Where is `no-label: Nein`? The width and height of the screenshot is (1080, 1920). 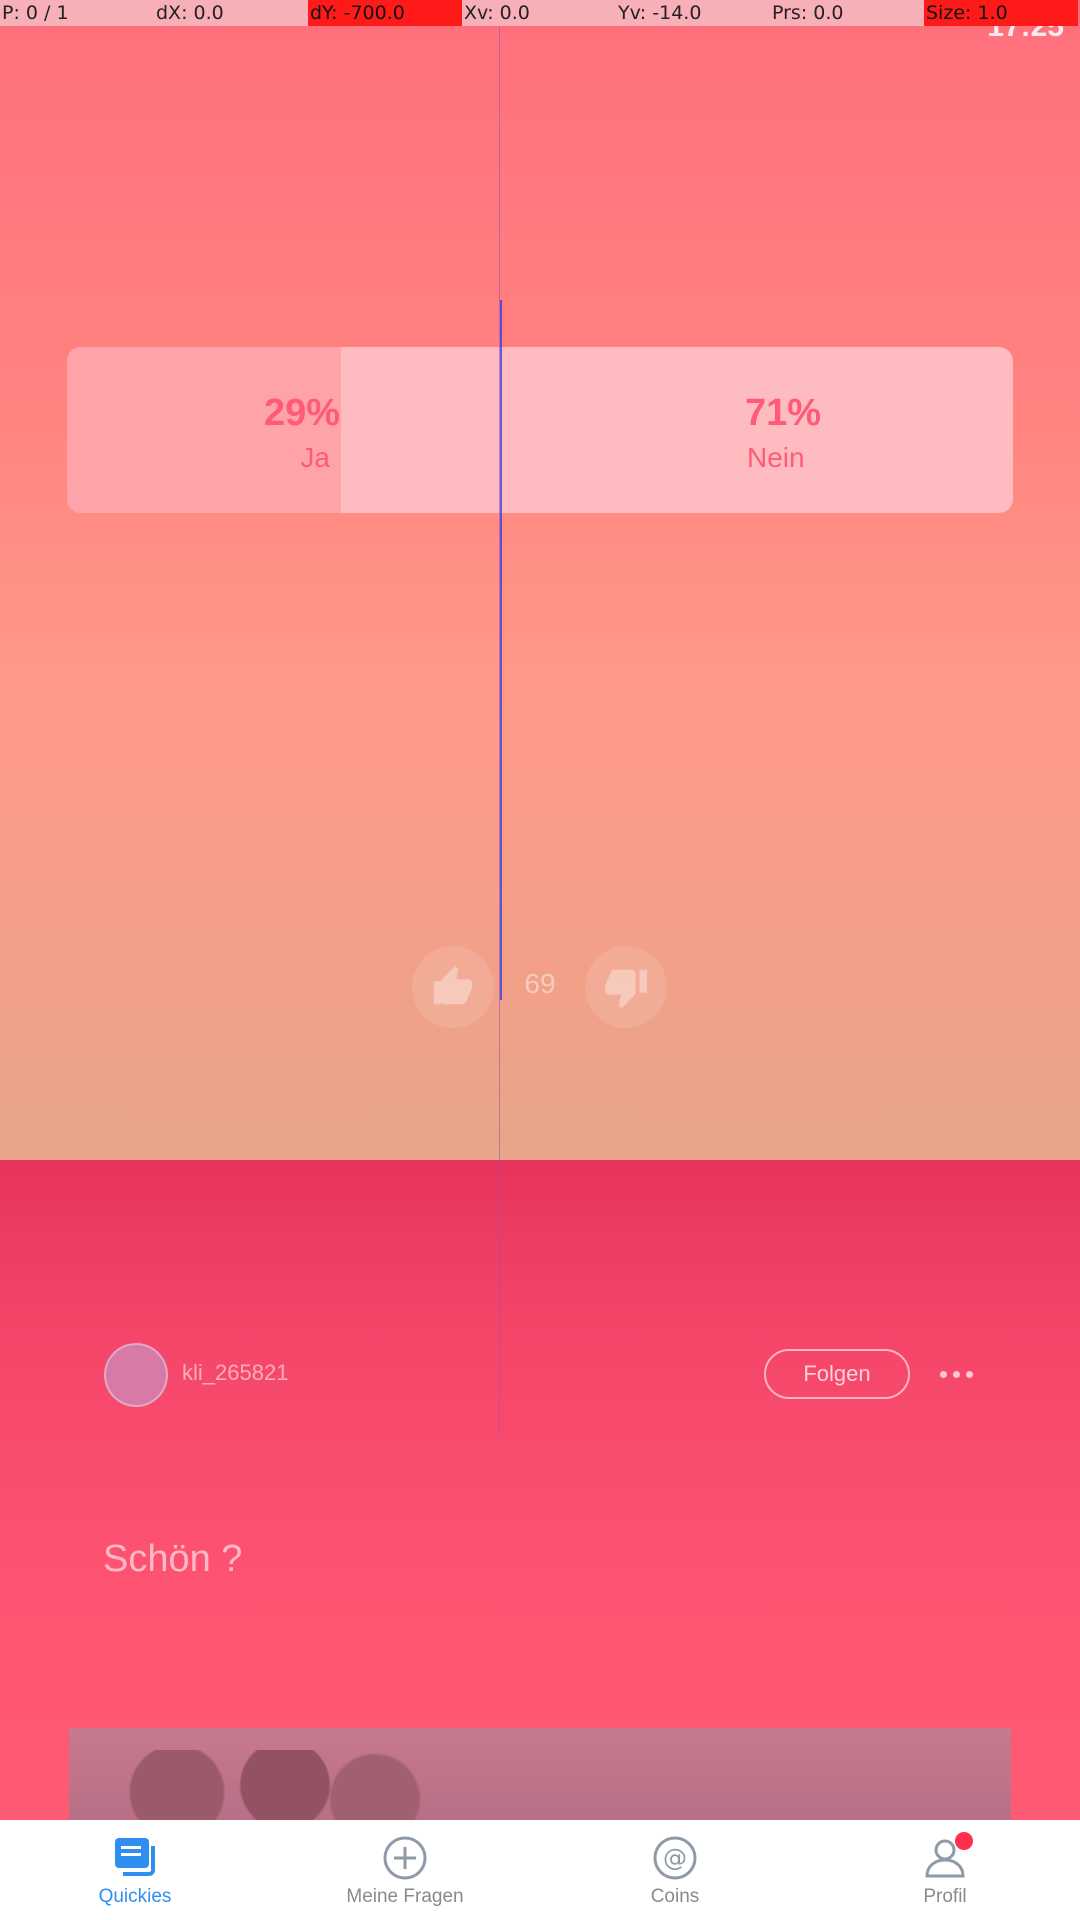
no-label: Nein is located at coordinates (776, 457).